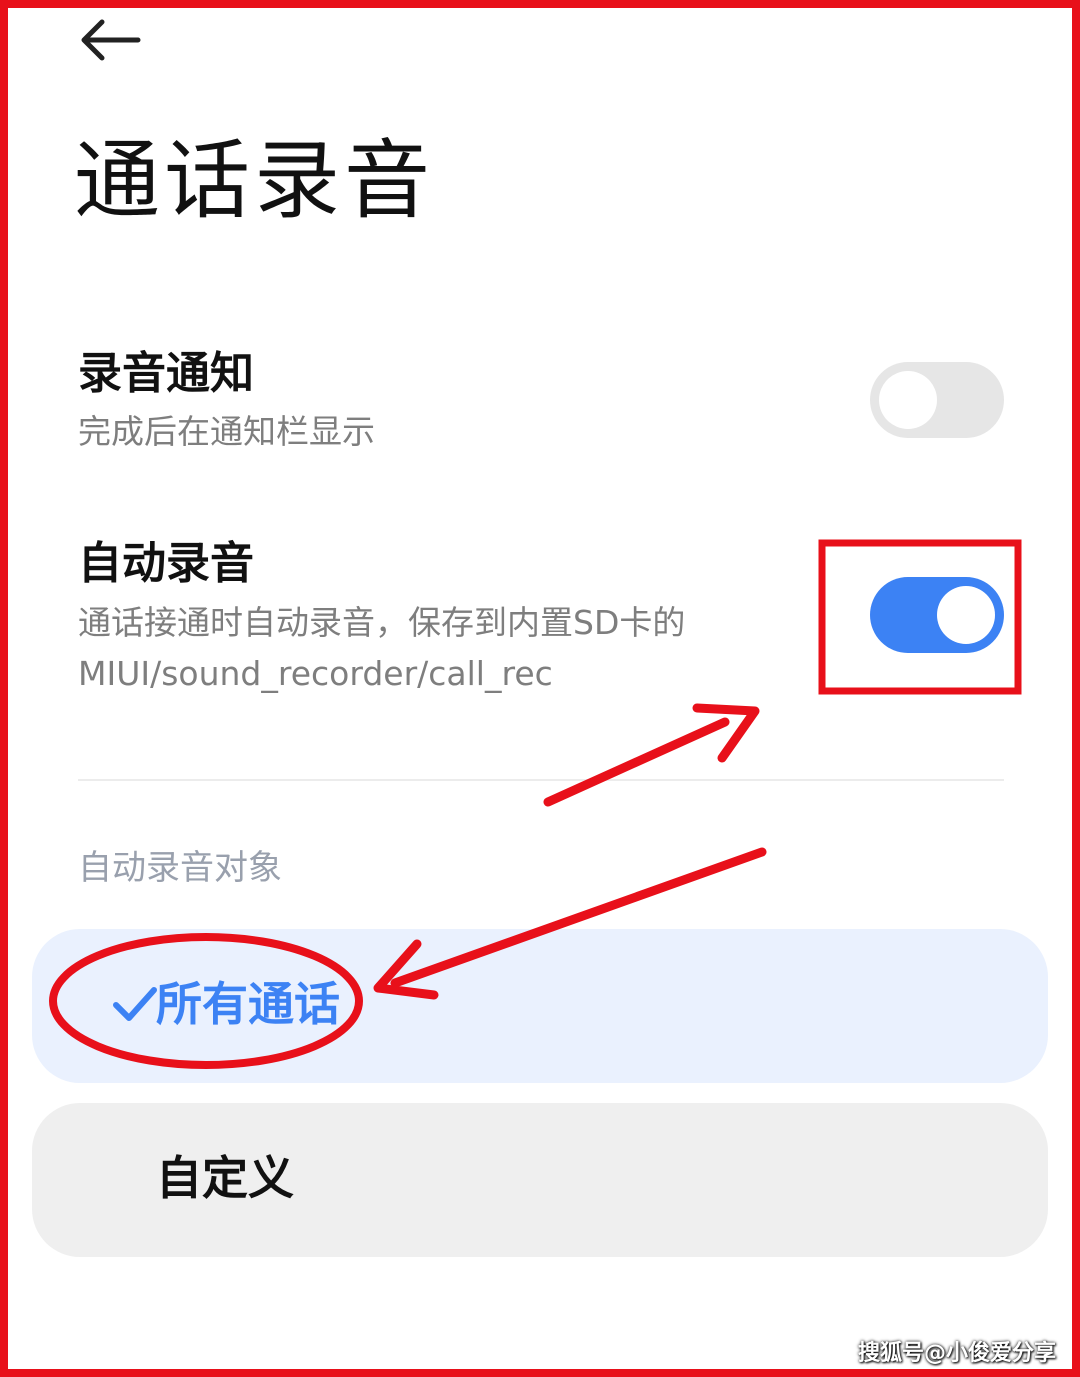 The height and width of the screenshot is (1377, 1080). Describe the element at coordinates (636, 762) in the screenshot. I see `annotation-arrow-up` at that location.